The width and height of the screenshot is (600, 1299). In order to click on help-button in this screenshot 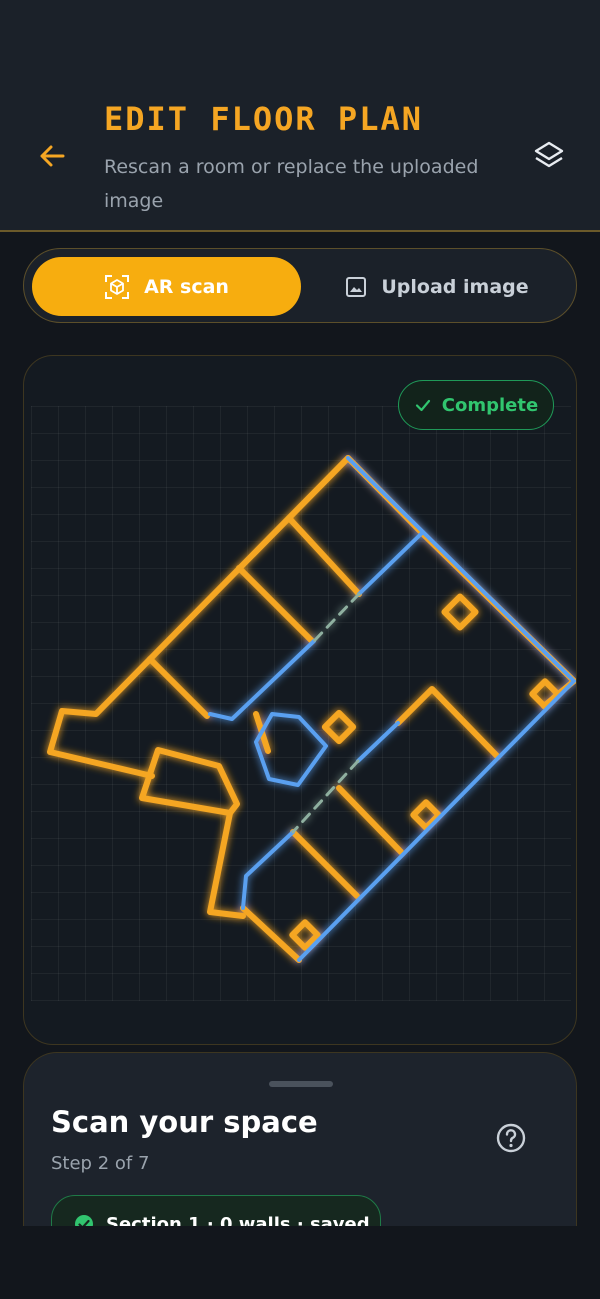, I will do `click(511, 1138)`.